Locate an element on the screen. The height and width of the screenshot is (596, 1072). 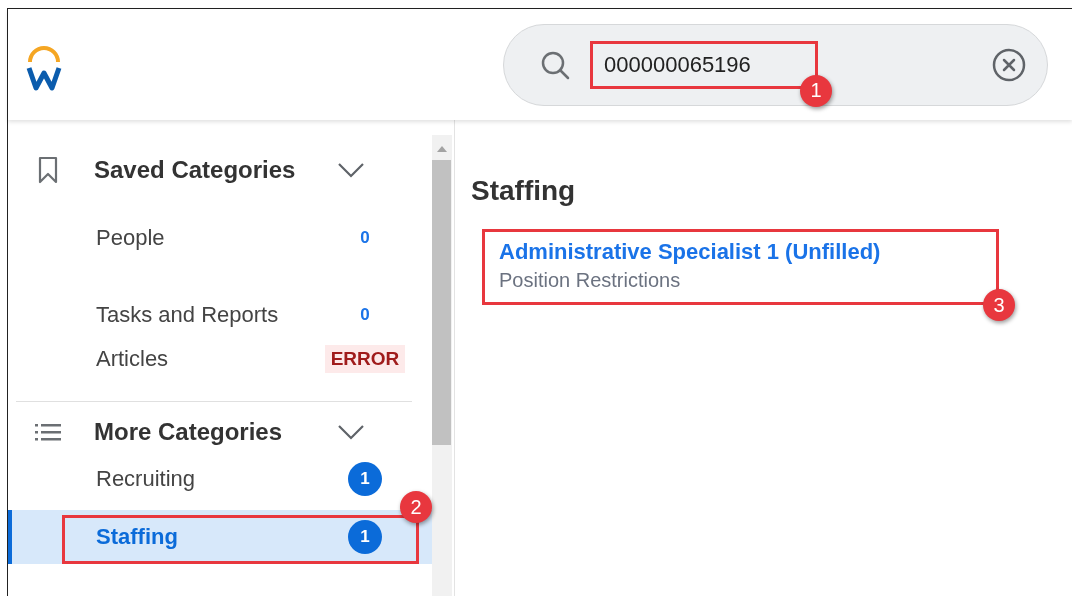
result-subtitle: Position Restrictions is located at coordinates (590, 280).